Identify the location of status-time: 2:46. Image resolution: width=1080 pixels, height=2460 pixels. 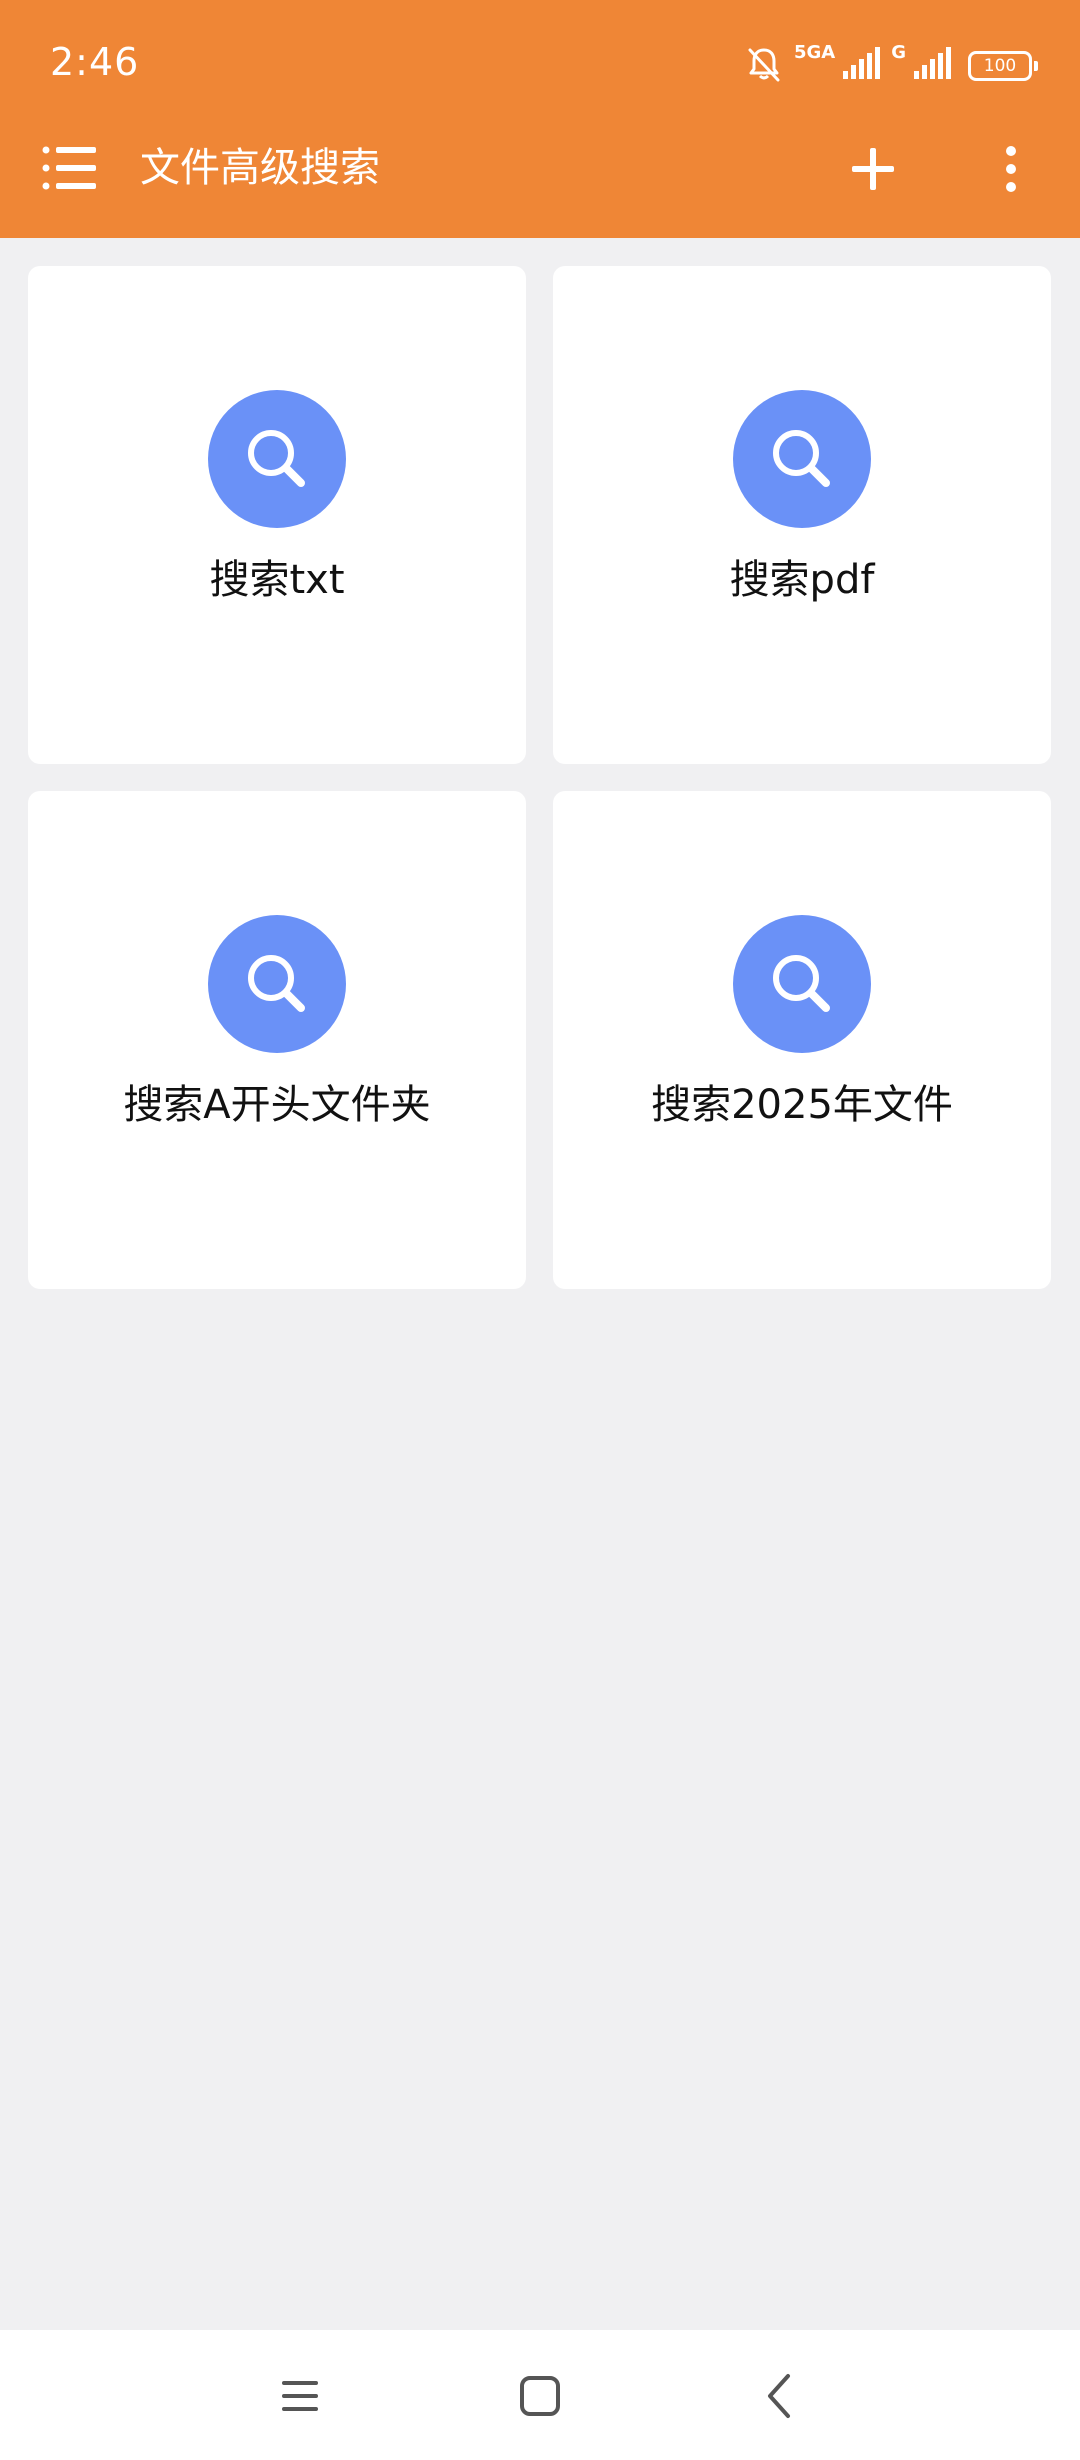
(95, 62).